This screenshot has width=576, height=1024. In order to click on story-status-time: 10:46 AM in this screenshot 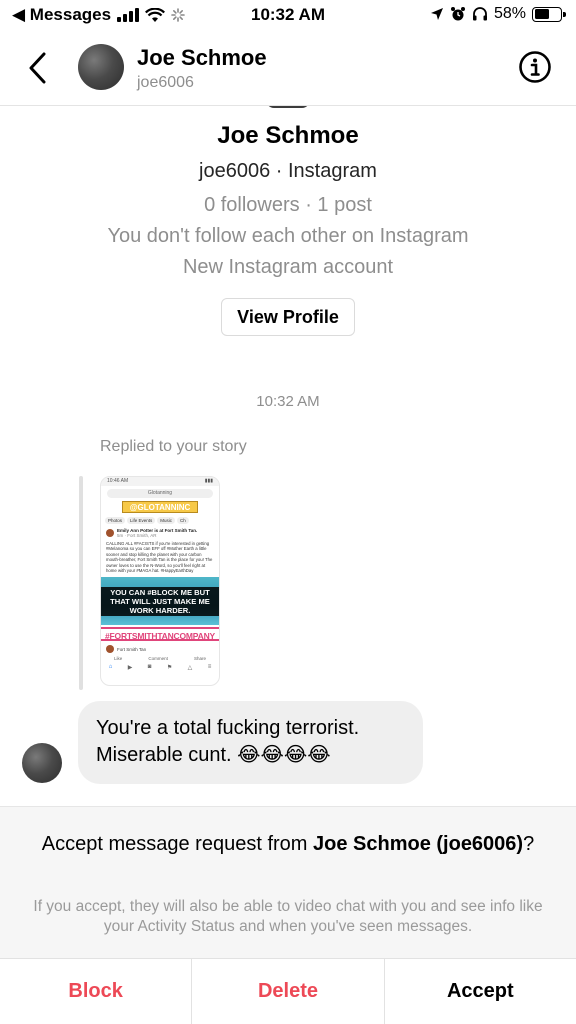, I will do `click(118, 481)`.